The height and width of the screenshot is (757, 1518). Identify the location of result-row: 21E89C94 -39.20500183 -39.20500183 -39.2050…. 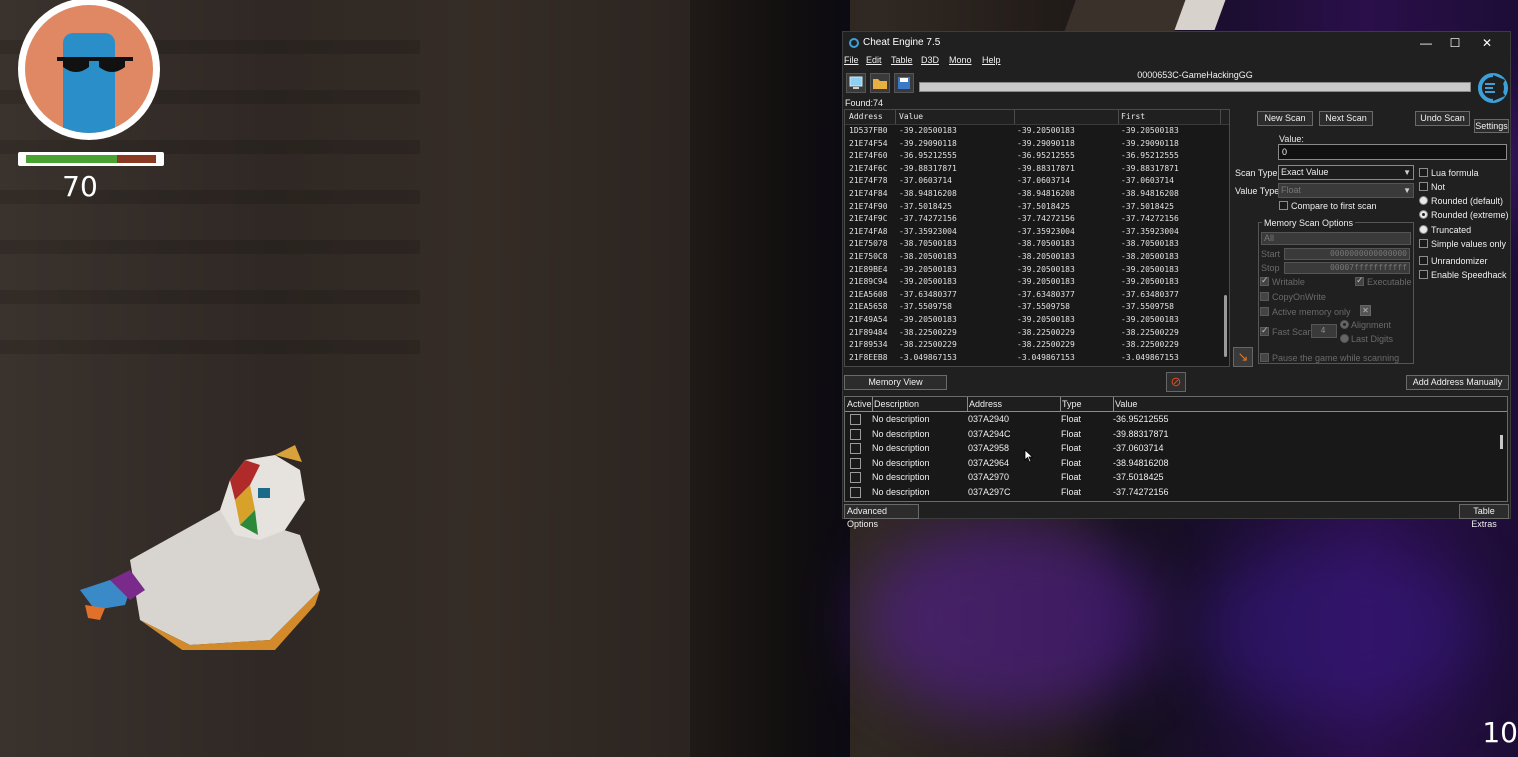
(1033, 282).